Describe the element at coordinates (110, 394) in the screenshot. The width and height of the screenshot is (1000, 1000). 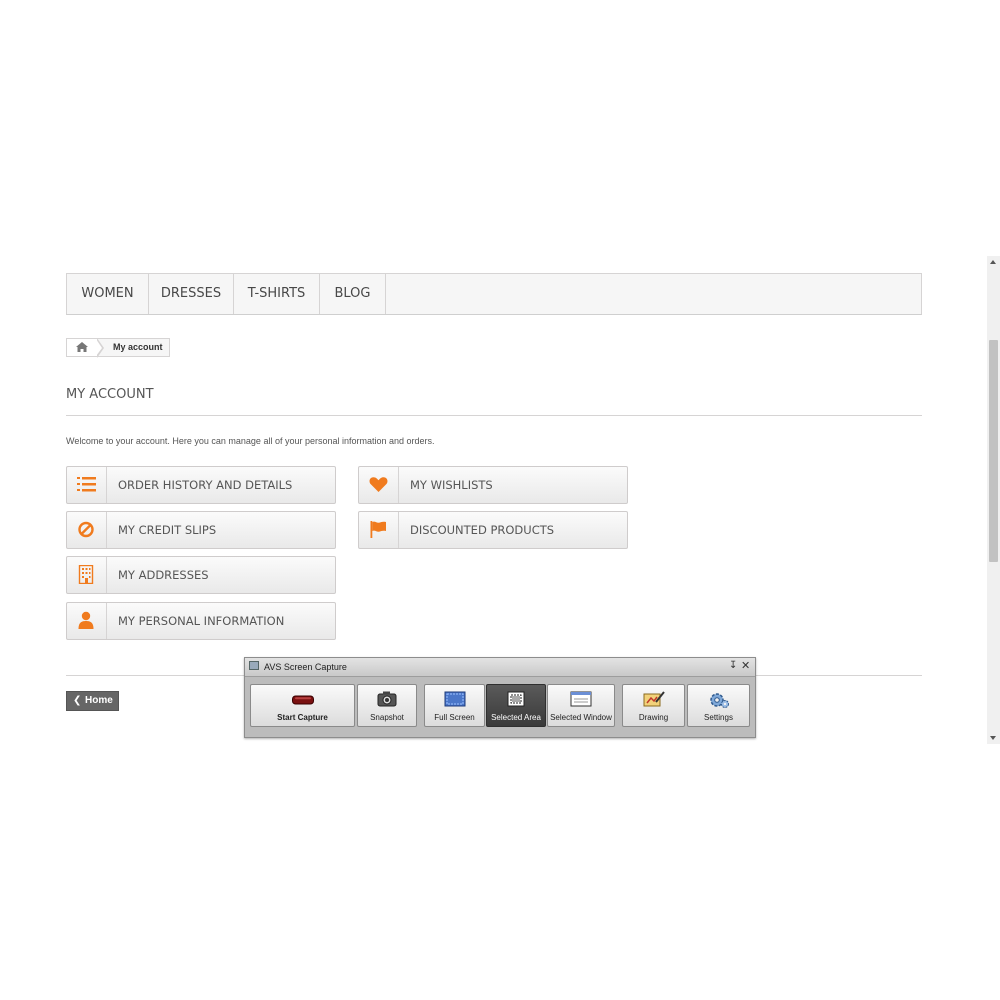
I see `page-title: MY ACCOUNT` at that location.